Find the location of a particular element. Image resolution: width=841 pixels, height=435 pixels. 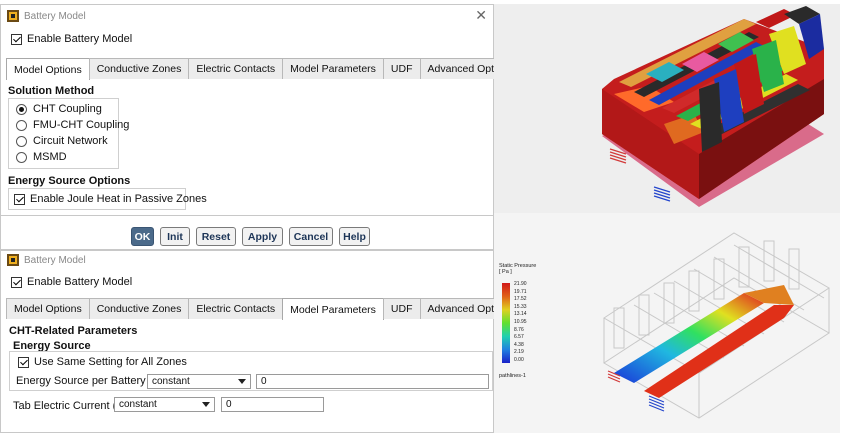

legend-value: 6.57 is located at coordinates (519, 337).